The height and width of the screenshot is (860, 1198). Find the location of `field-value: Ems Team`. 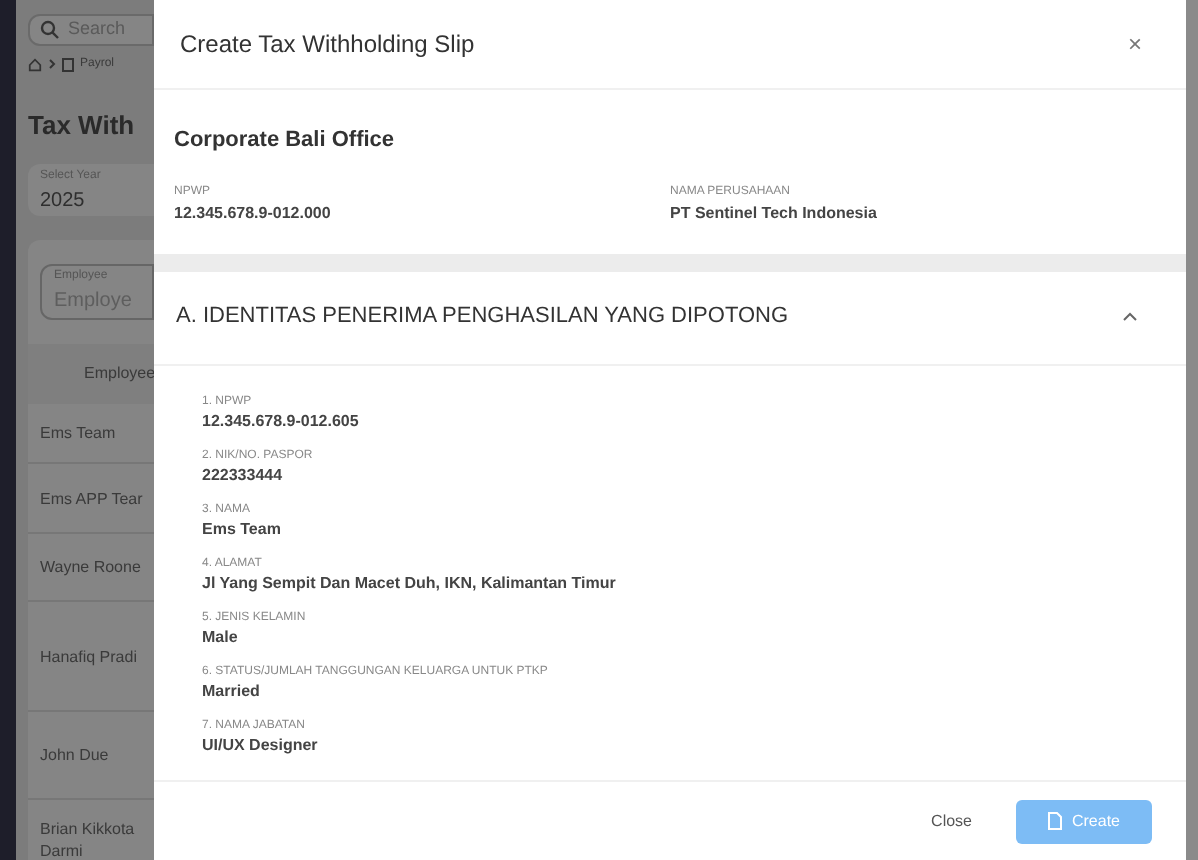

field-value: Ems Team is located at coordinates (242, 529).